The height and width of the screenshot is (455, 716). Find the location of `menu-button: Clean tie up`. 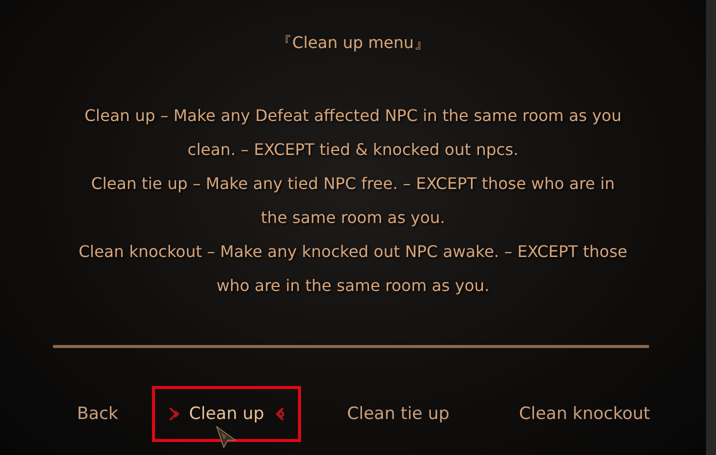

menu-button: Clean tie up is located at coordinates (398, 414).